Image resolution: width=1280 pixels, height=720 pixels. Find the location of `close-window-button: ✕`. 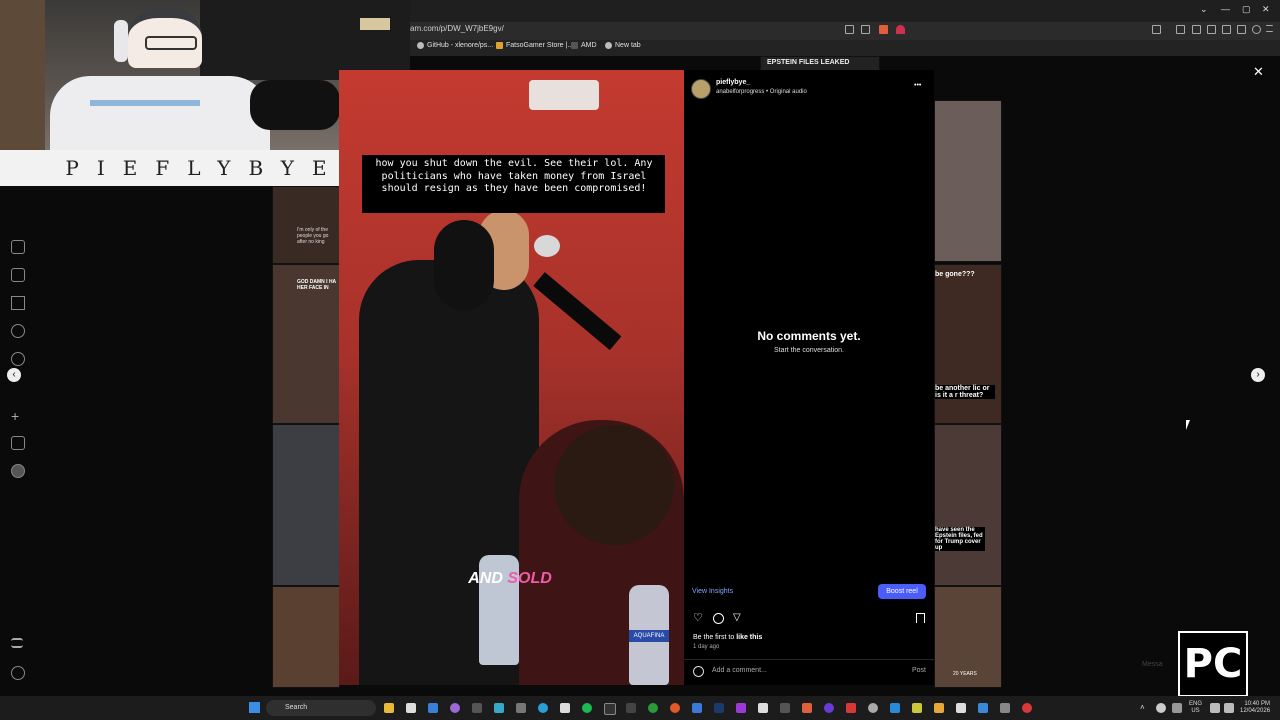

close-window-button: ✕ is located at coordinates (1266, 9).